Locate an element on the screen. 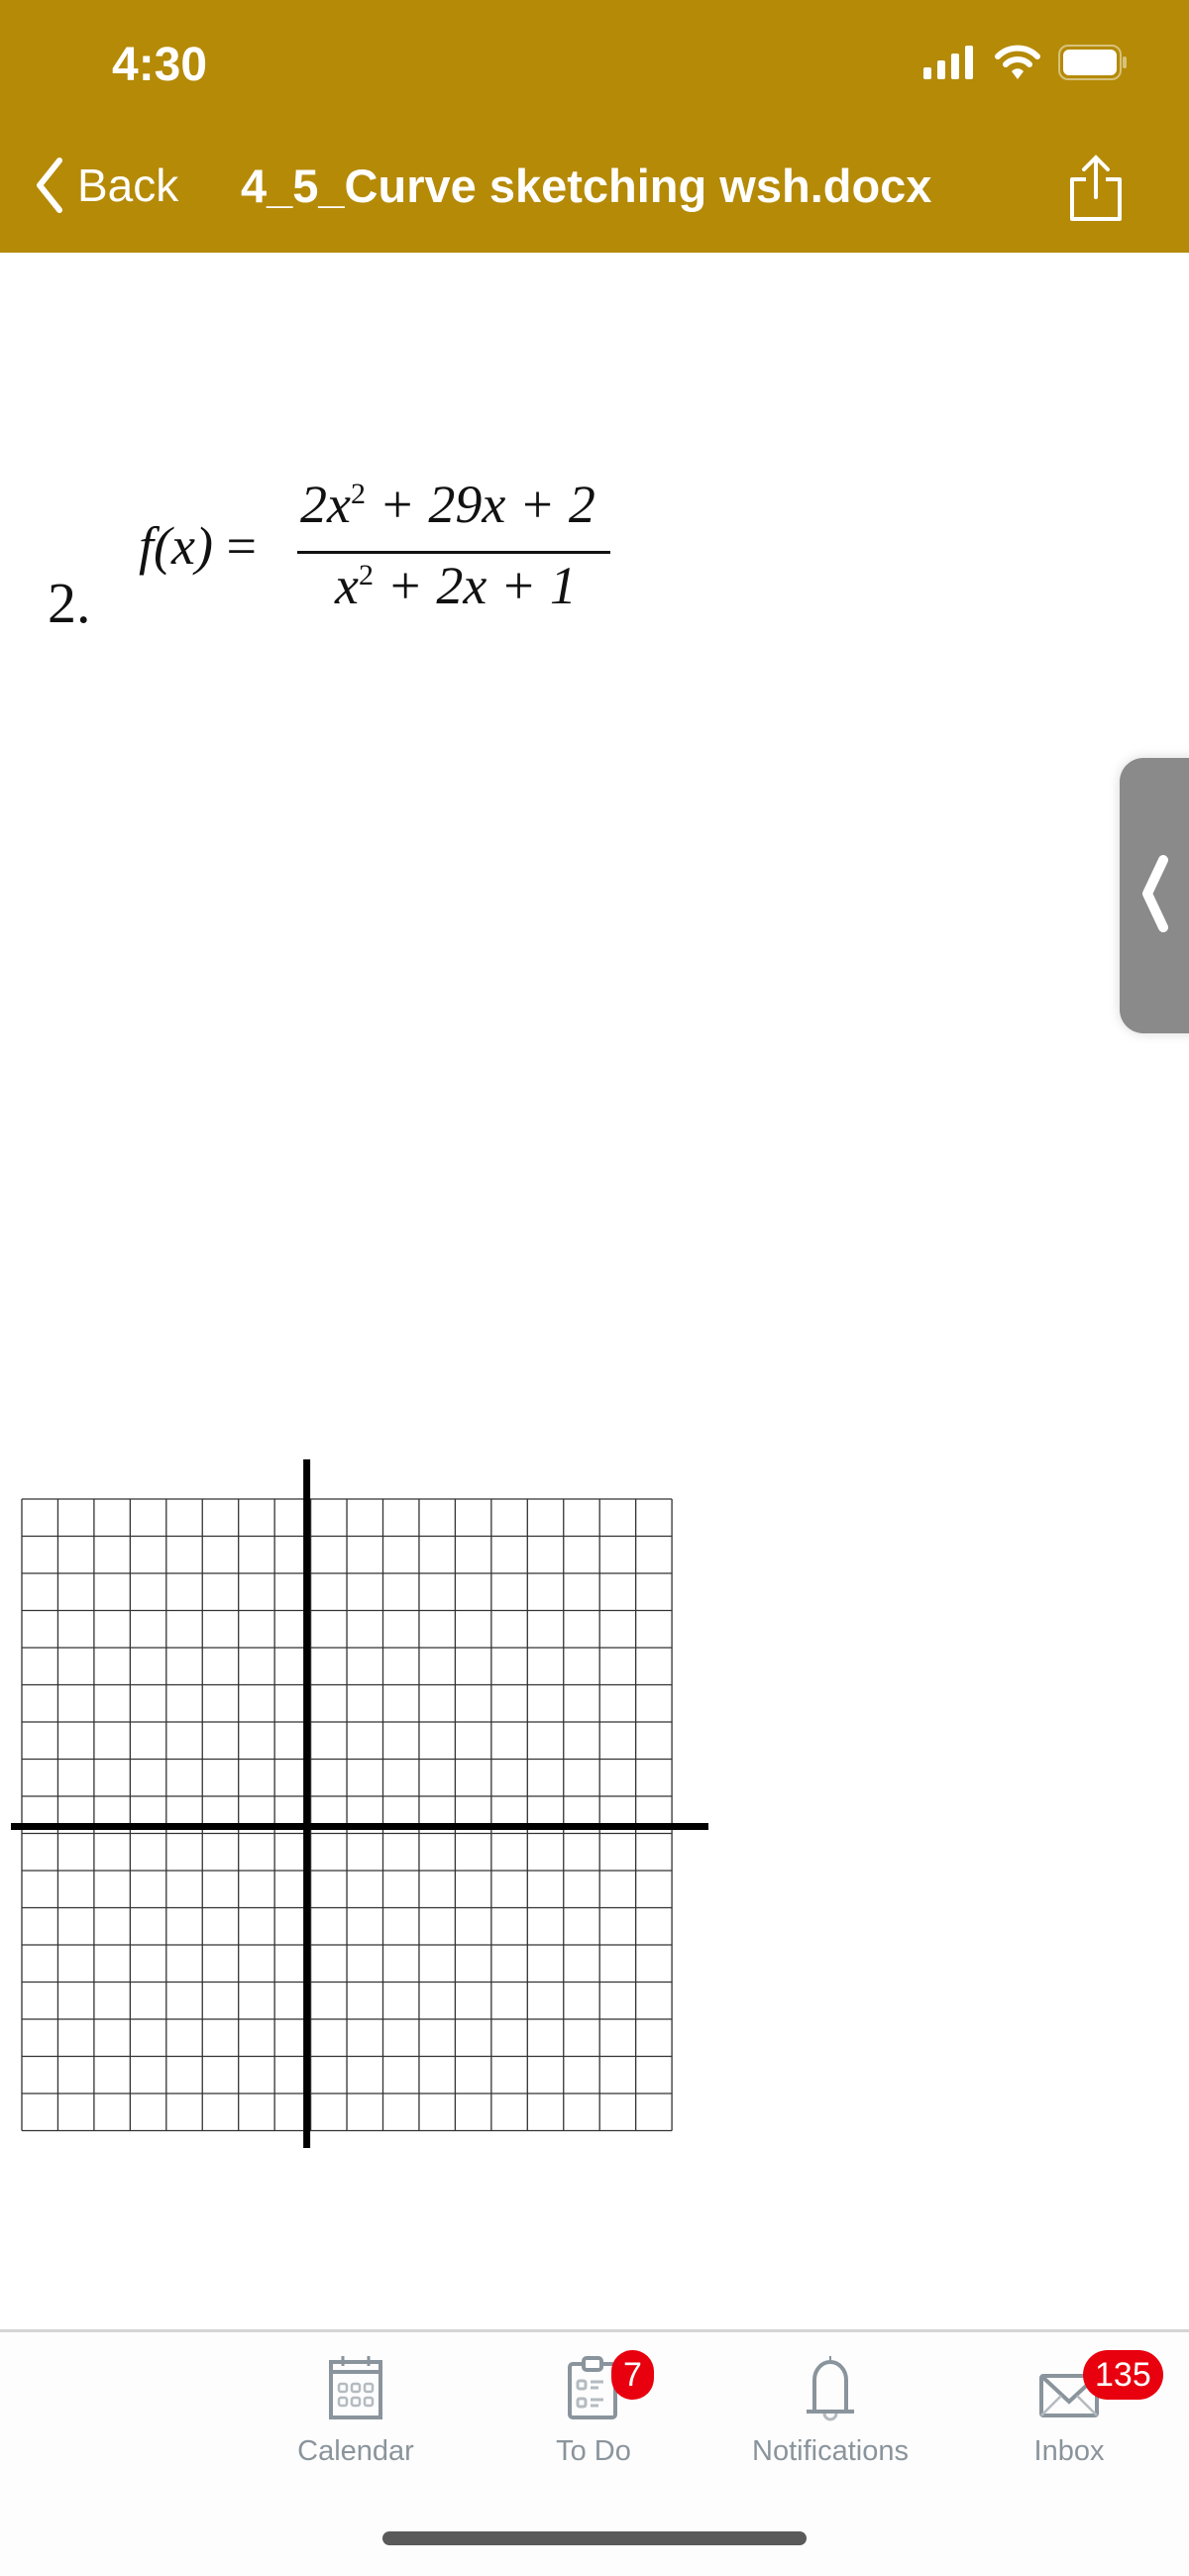 The height and width of the screenshot is (2576, 1189). tab-label: Notifications is located at coordinates (831, 2451).